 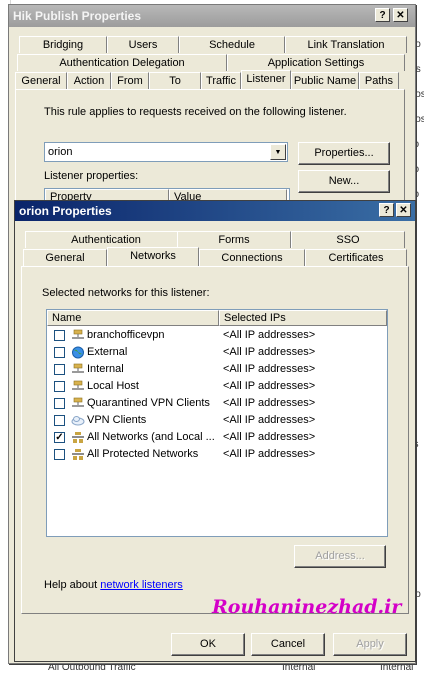 I want to click on column-header-name: Name, so click(x=133, y=318).